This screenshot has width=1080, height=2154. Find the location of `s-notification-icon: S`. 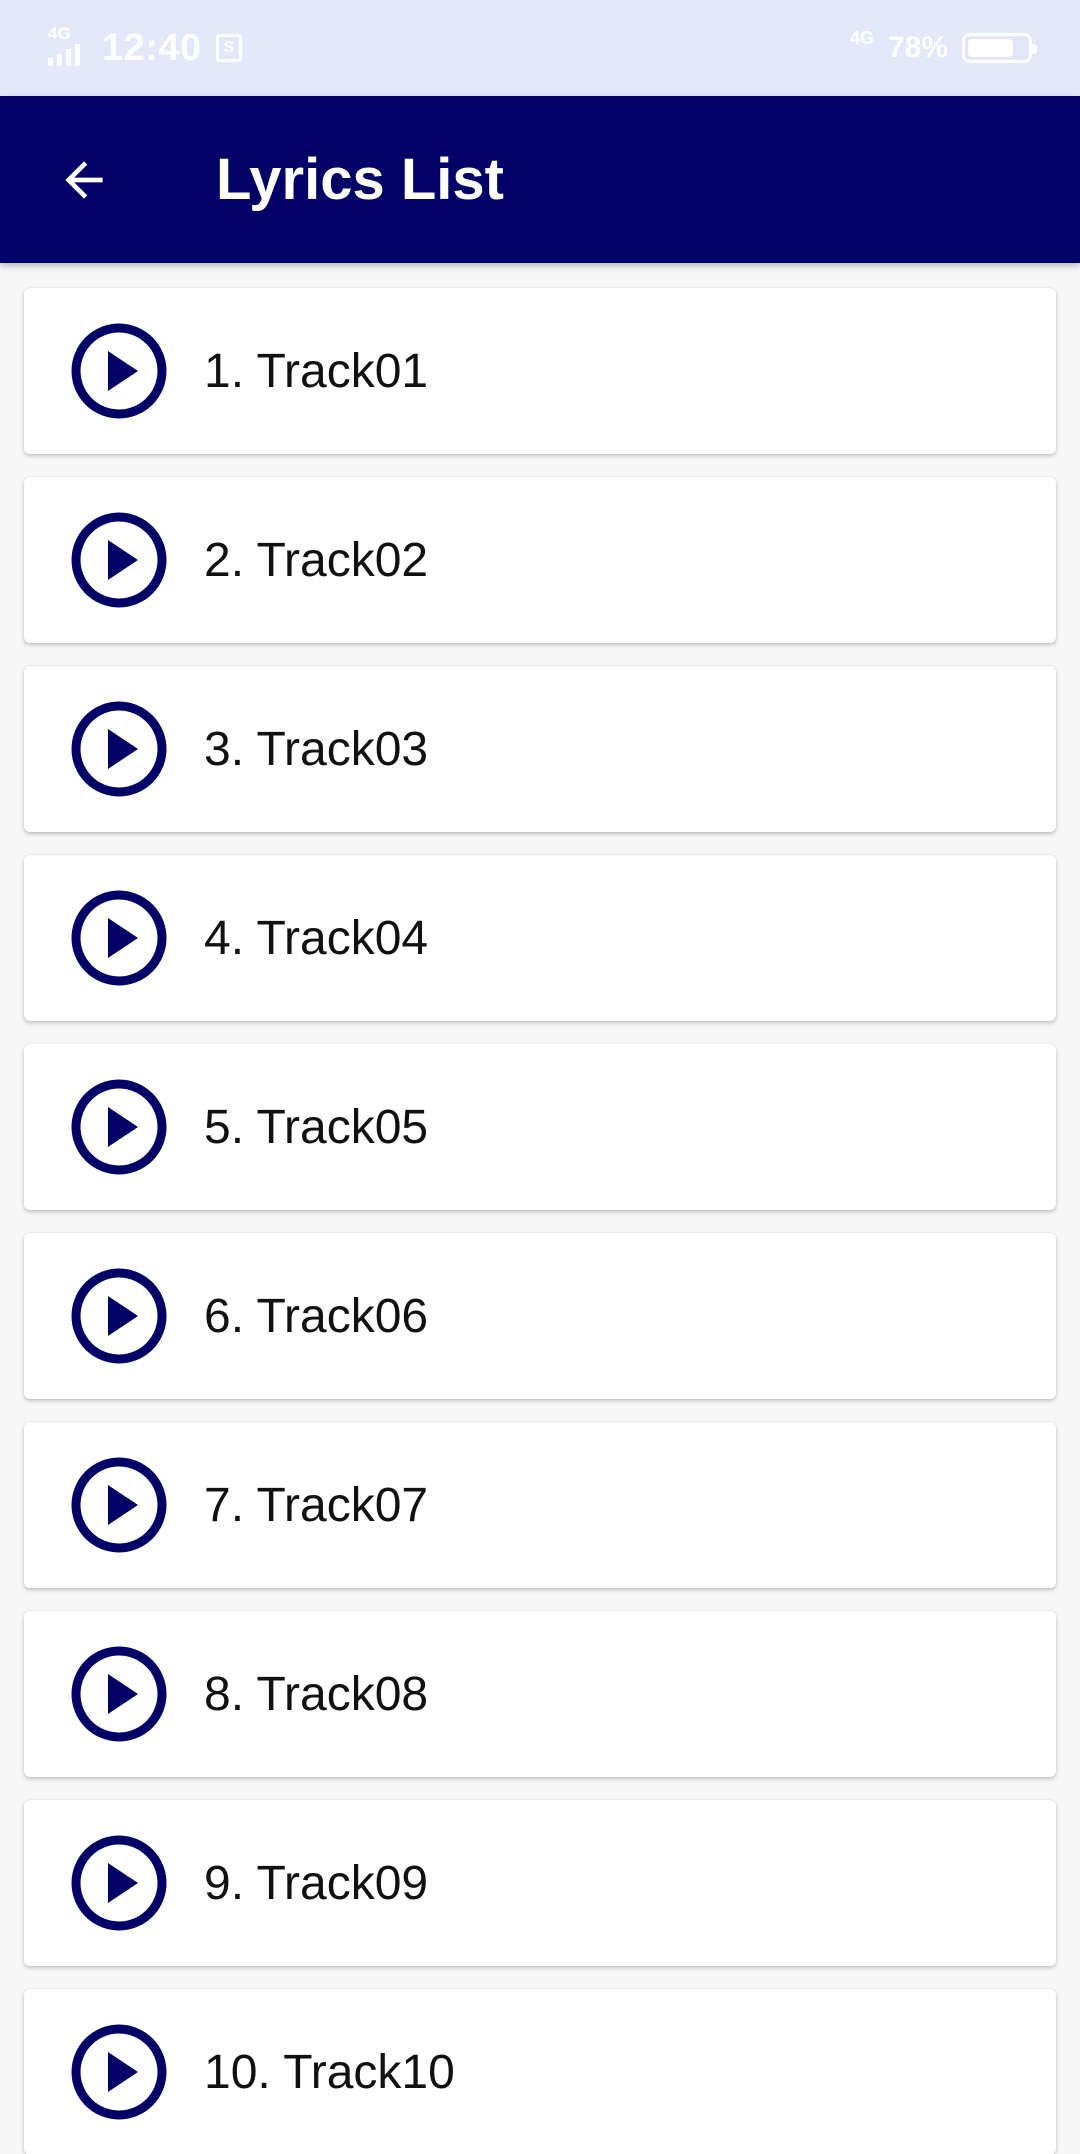

s-notification-icon: S is located at coordinates (228, 48).